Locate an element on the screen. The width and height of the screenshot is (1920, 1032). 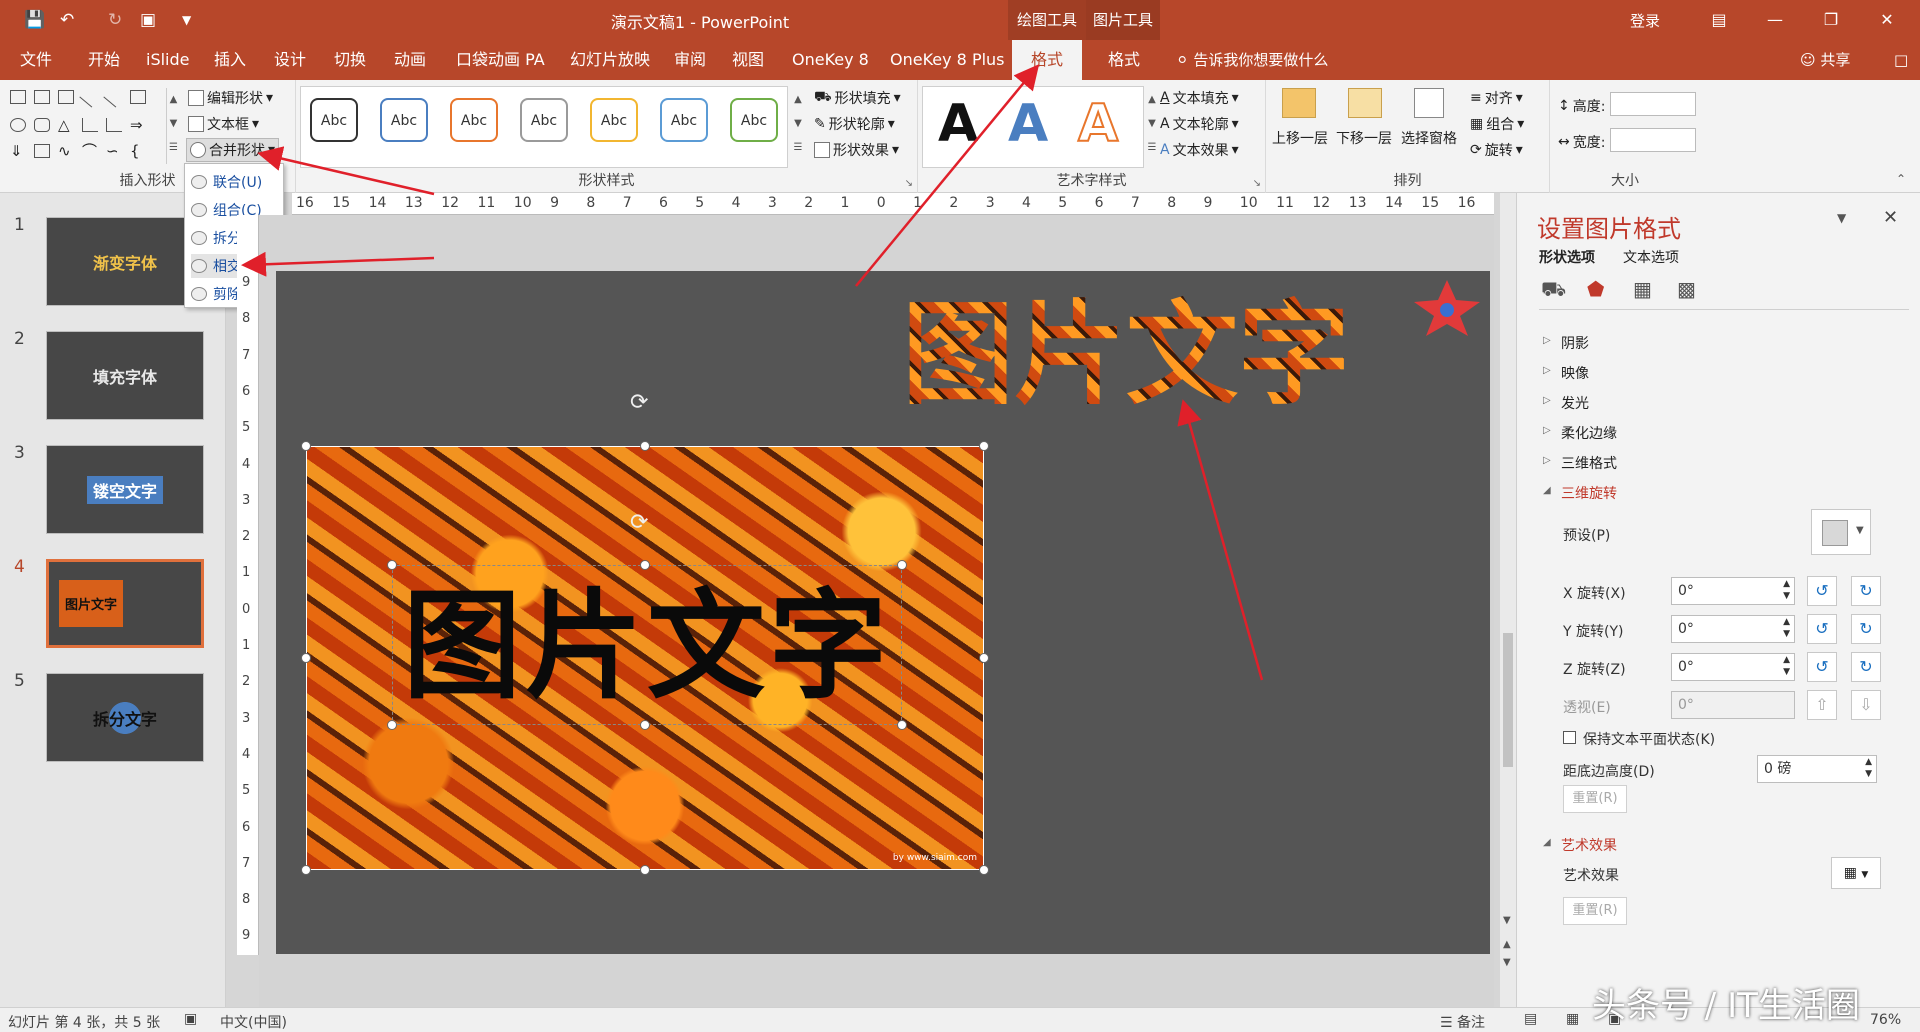
perspective-up-icon: ⇧ is located at coordinates (1822, 705).